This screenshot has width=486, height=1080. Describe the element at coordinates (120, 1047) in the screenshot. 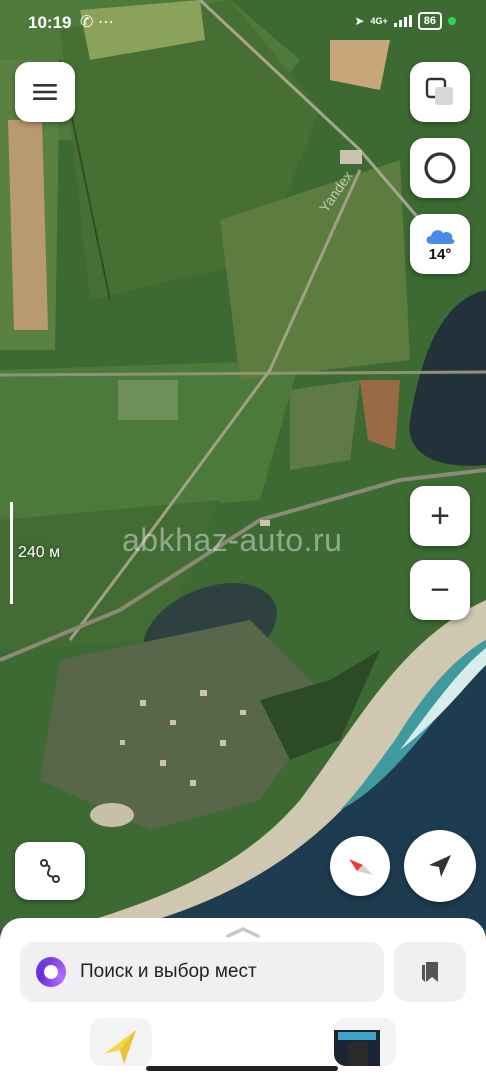

I see `navigator-arrow-icon` at that location.